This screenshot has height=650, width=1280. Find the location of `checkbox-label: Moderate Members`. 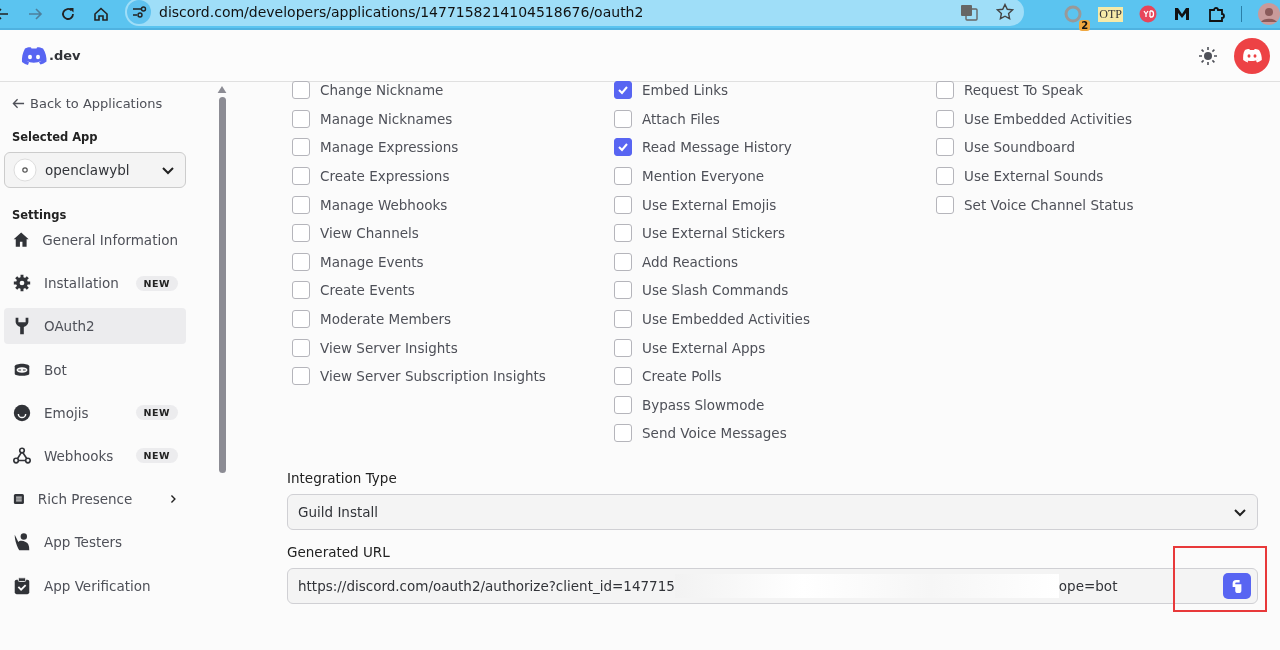

checkbox-label: Moderate Members is located at coordinates (386, 319).